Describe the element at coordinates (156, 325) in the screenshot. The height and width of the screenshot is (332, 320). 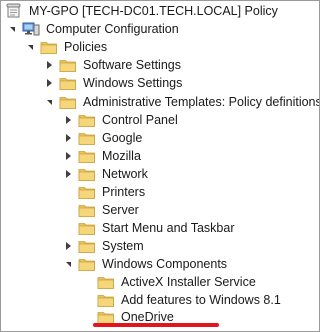
I see `highlight-underline` at that location.